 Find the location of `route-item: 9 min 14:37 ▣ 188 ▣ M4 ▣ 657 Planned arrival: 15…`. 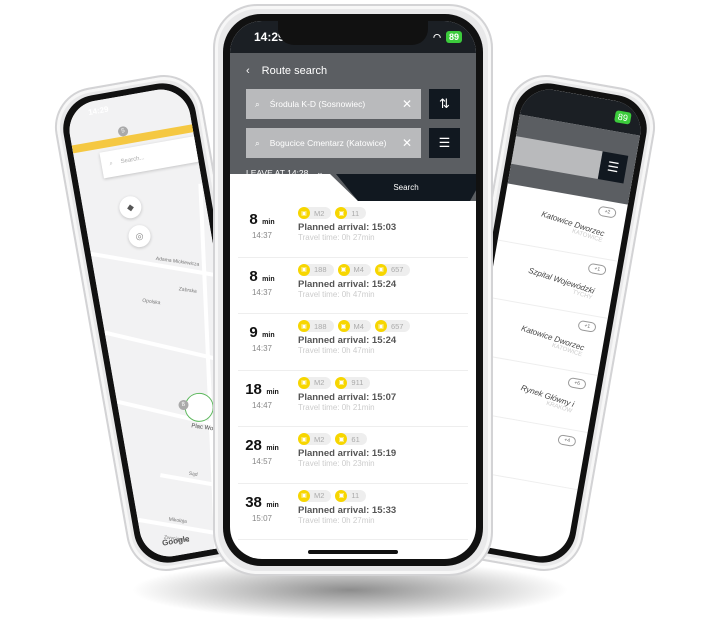

route-item: 9 min 14:37 ▣ 188 ▣ M4 ▣ 657 Planned arrival: 15… is located at coordinates (353, 342).